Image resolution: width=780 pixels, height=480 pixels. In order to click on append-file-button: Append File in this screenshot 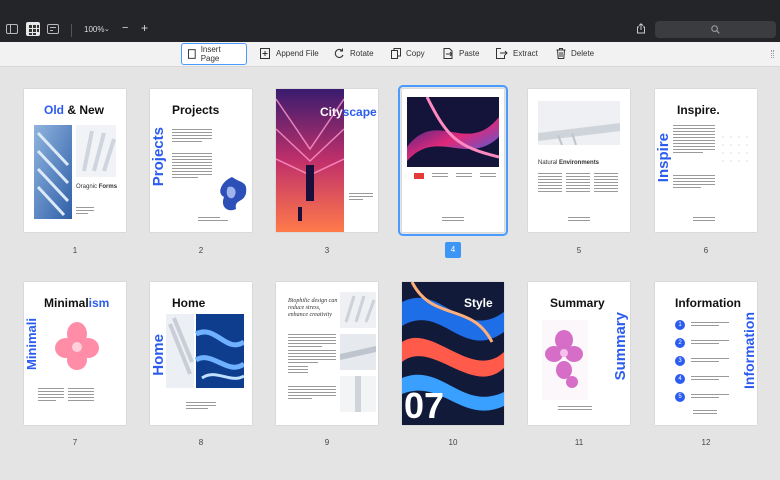, I will do `click(289, 53)`.